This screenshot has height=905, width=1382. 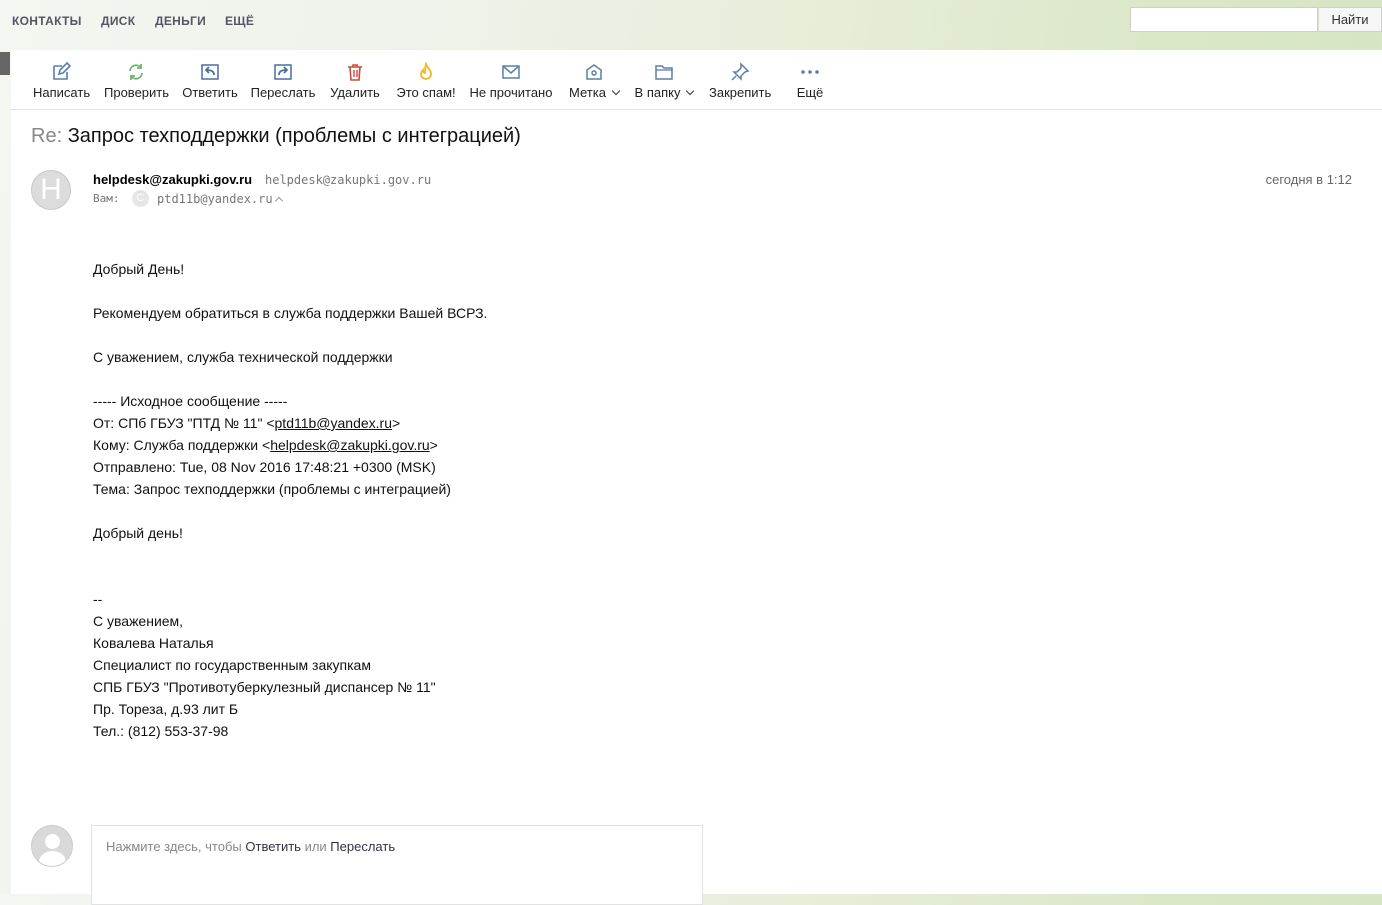 What do you see at coordinates (740, 82) in the screenshot?
I see `pin-button: Закрепить` at bounding box center [740, 82].